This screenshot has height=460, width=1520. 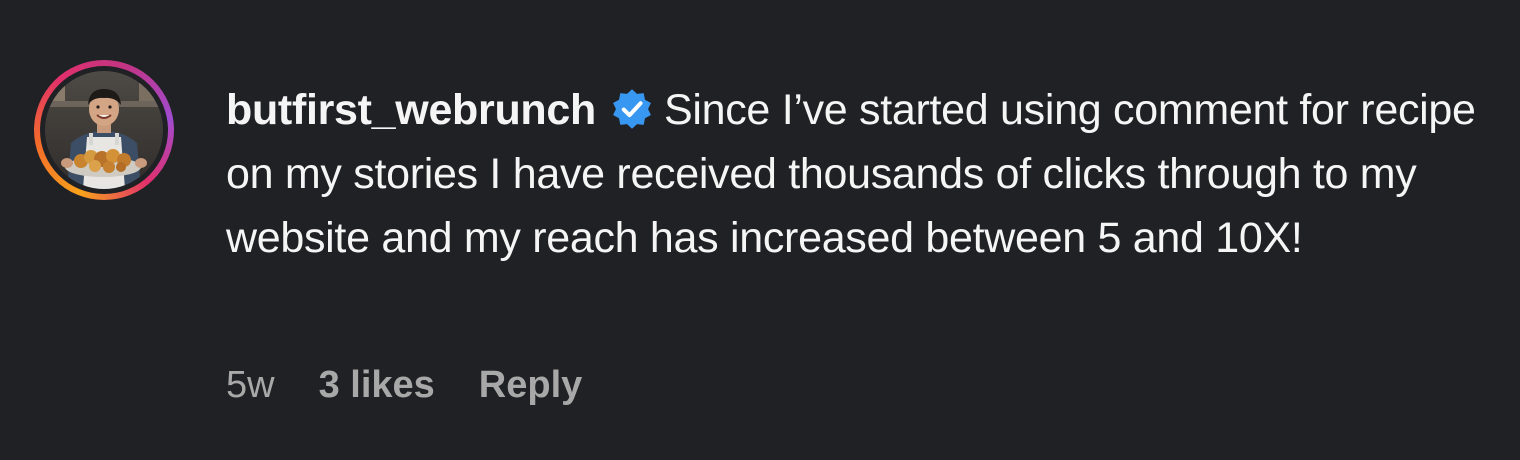 I want to click on story-ring, so click(x=104, y=130).